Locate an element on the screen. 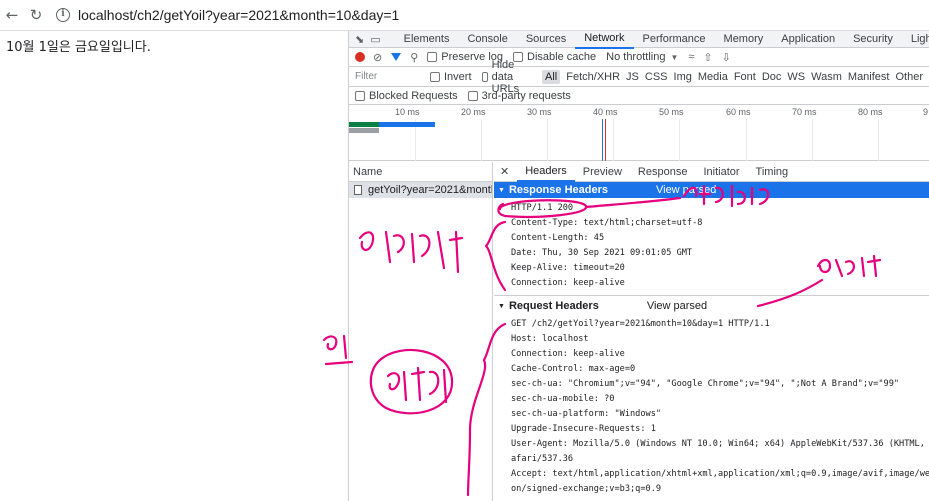  timeline-bar-download is located at coordinates (407, 124).